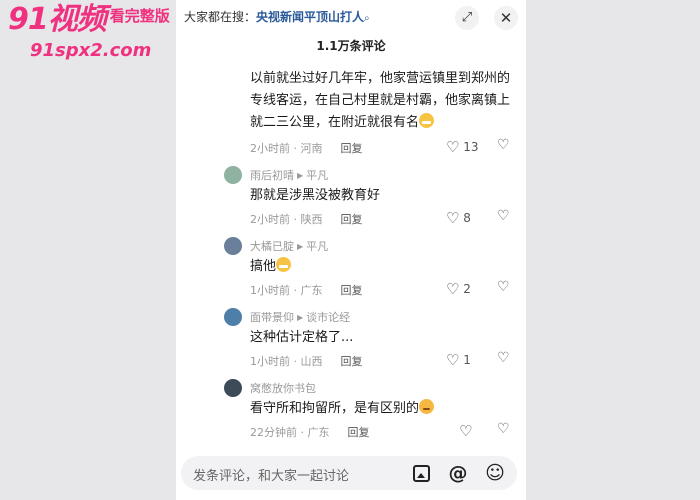 Image resolution: width=700 pixels, height=500 pixels. I want to click on trending-search: 大家都在搜：央视新闻平顶山打人⌕, so click(277, 18).